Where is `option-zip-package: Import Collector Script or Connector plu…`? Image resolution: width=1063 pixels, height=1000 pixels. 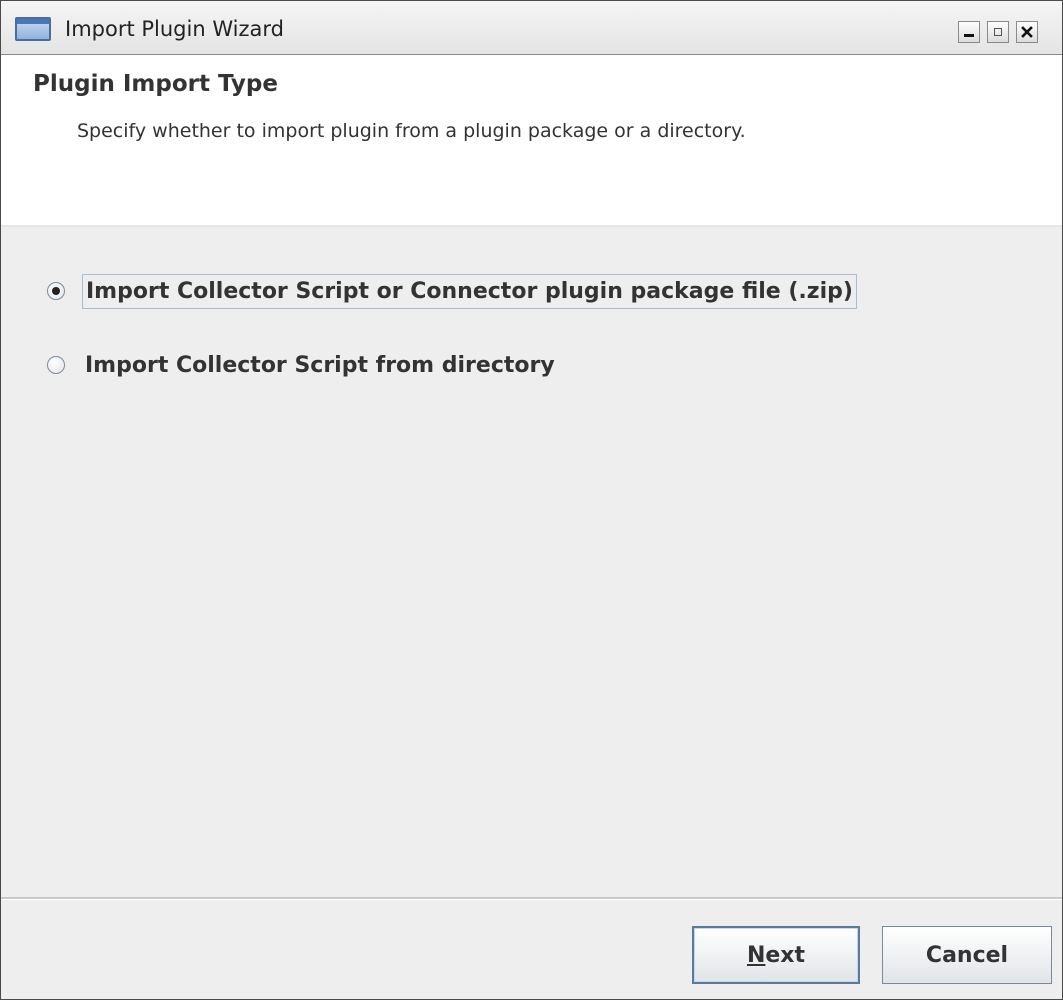 option-zip-package: Import Collector Script or Connector plu… is located at coordinates (452, 291).